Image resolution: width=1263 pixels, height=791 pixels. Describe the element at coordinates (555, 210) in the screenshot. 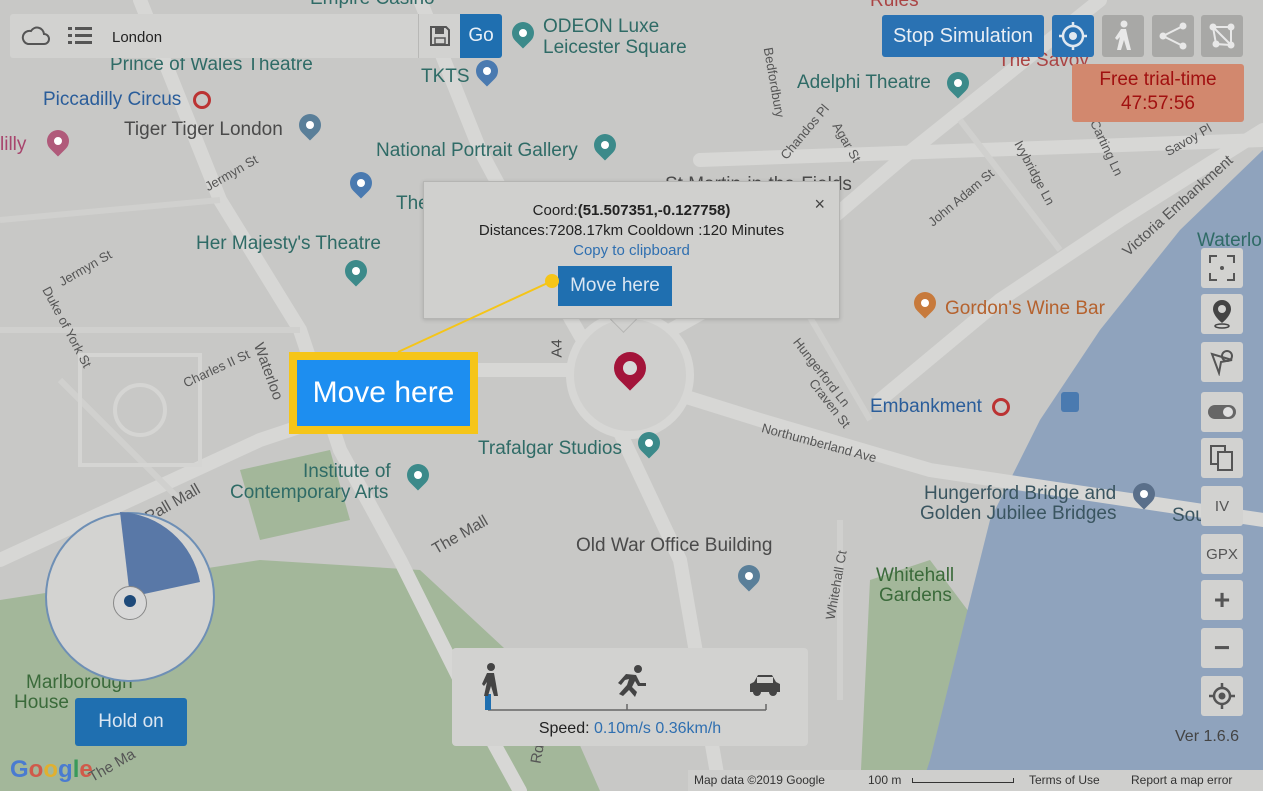

I see `coord-label: Coord:` at that location.